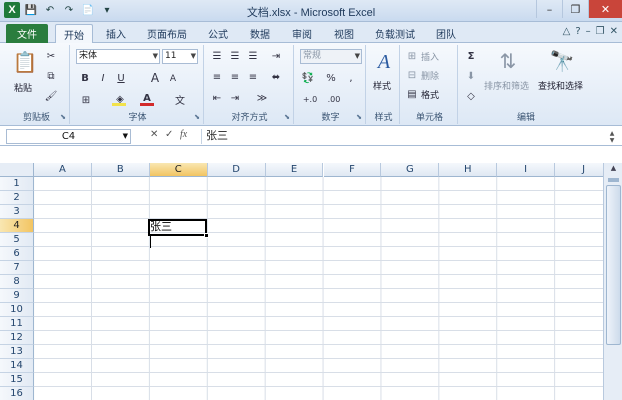 Image resolution: width=622 pixels, height=400 pixels. Describe the element at coordinates (63, 117) in the screenshot. I see `clipboard-launcher-icon: ⬊` at that location.